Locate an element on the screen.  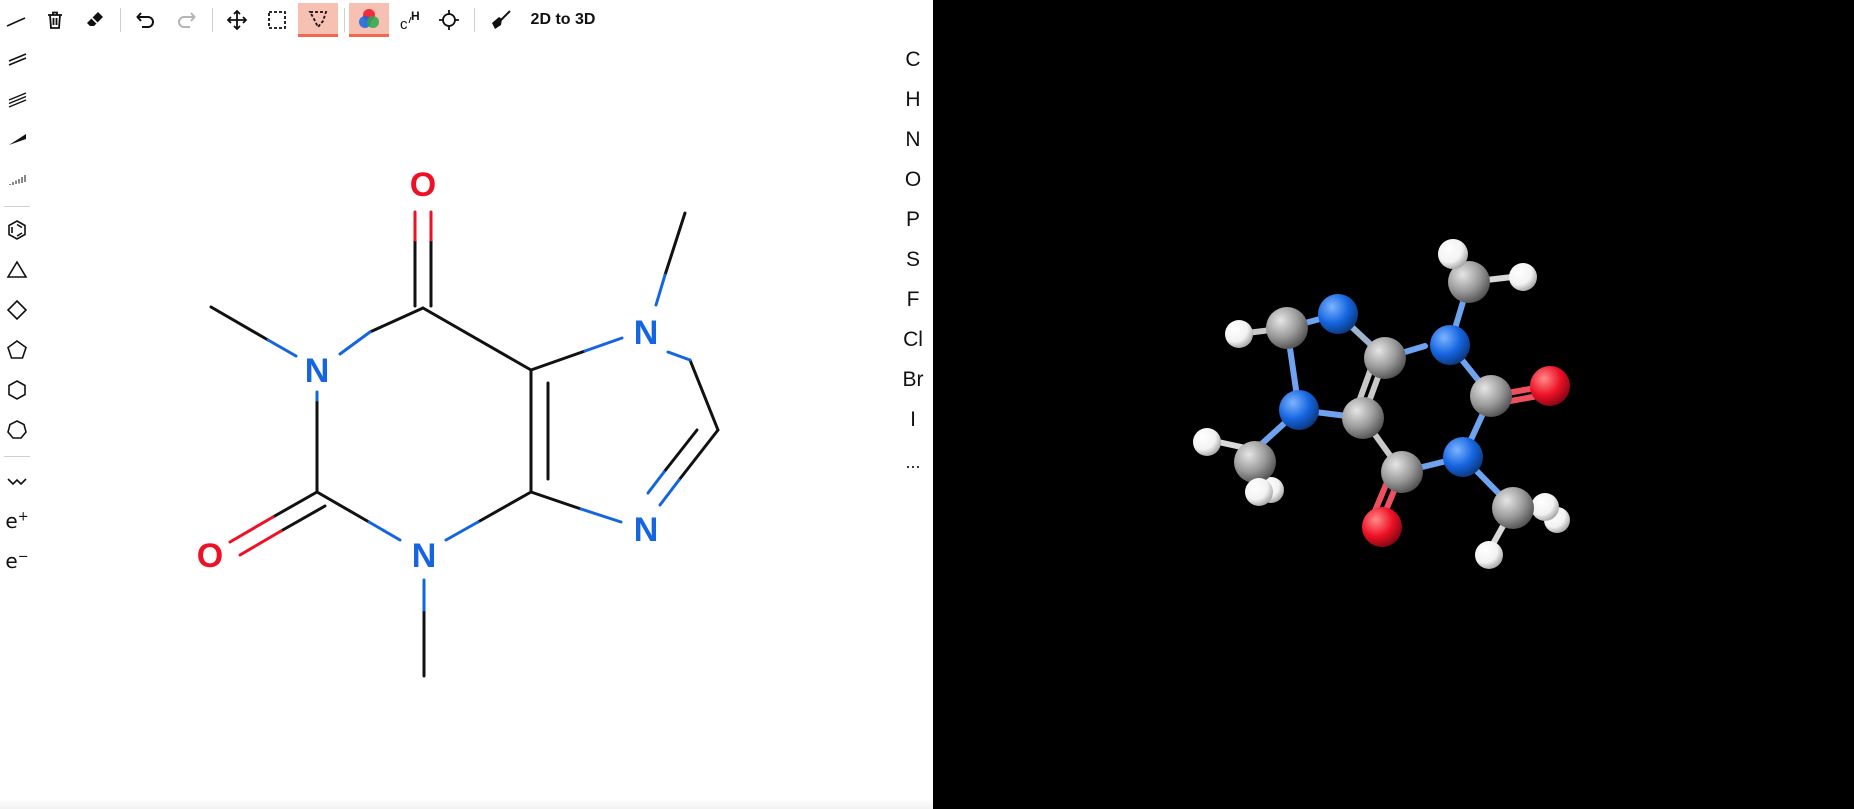
chain-icon is located at coordinates (17, 482).